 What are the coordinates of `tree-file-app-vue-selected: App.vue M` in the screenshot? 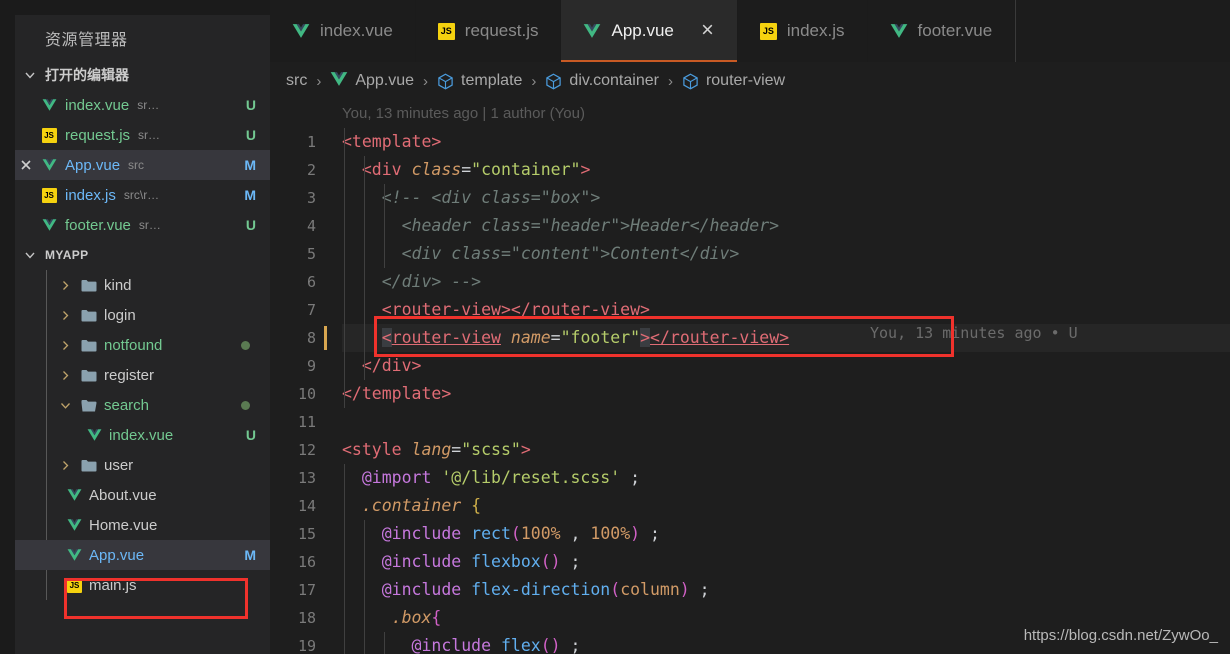 It's located at (142, 555).